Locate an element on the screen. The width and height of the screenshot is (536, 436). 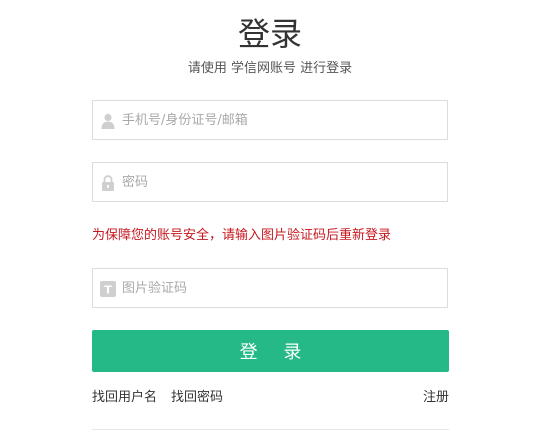
captcha-icon-glyph: T is located at coordinates (108, 290).